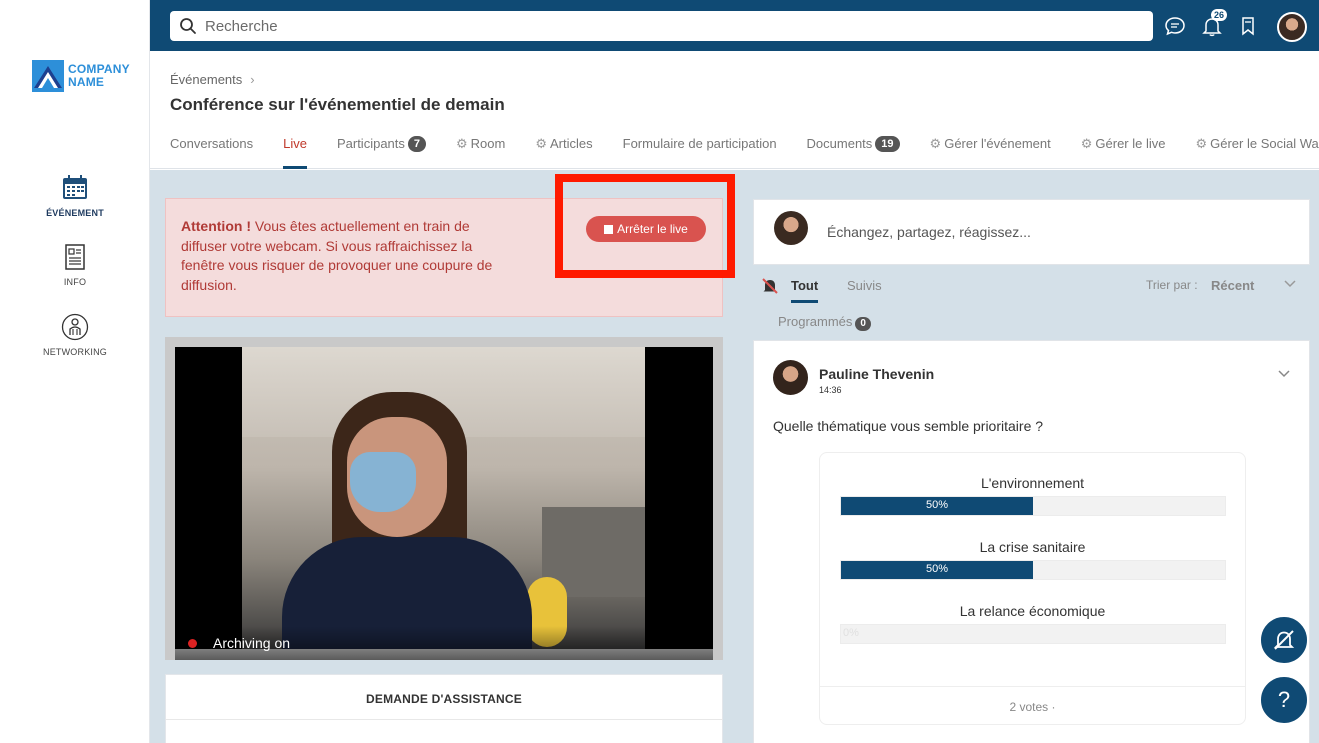 The image size is (1319, 743). I want to click on poll-bar-percent: 0%, so click(851, 633).